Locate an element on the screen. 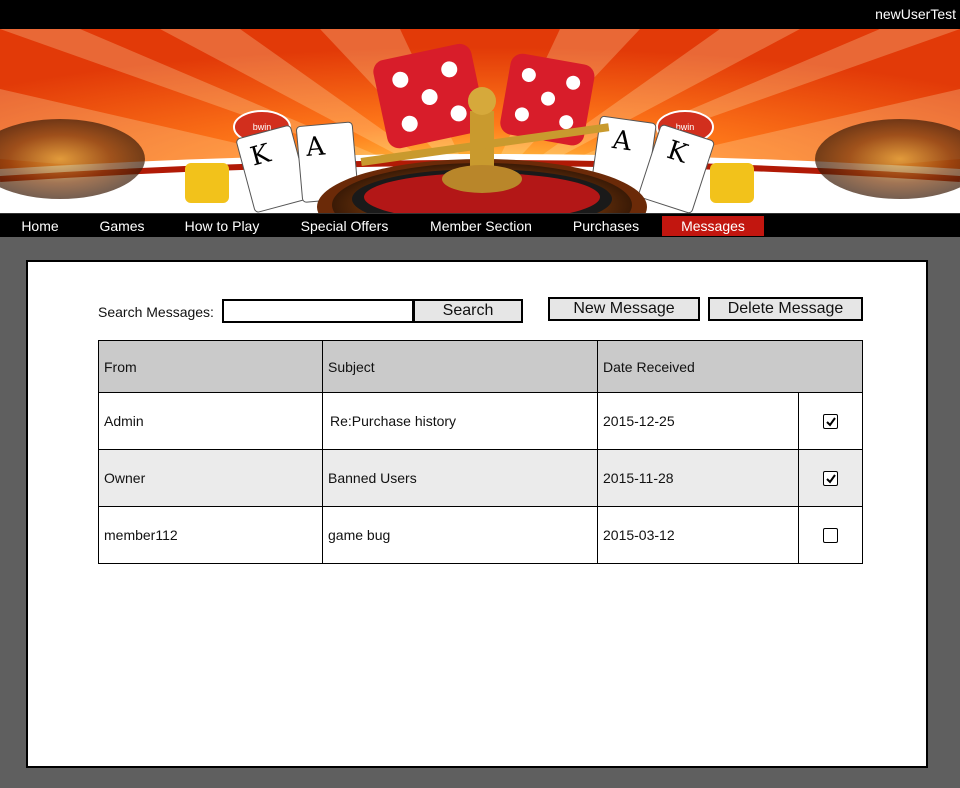 This screenshot has width=960, height=788. message-date: 2015-11-28 is located at coordinates (698, 478).